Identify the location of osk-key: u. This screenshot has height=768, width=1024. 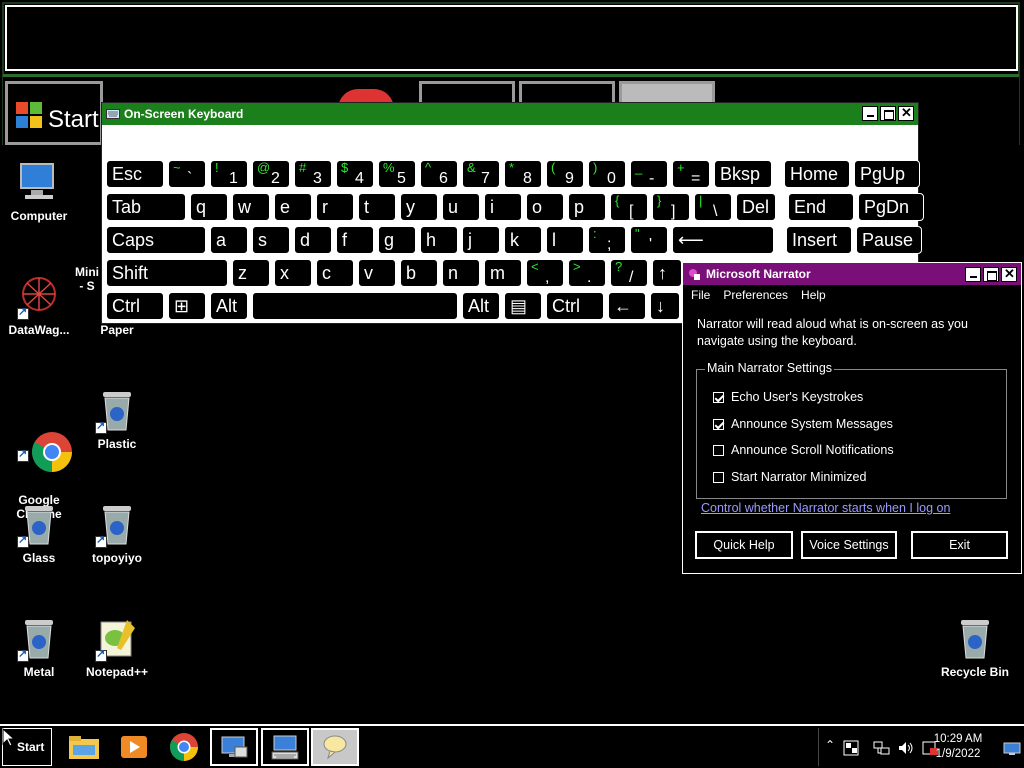
(461, 207).